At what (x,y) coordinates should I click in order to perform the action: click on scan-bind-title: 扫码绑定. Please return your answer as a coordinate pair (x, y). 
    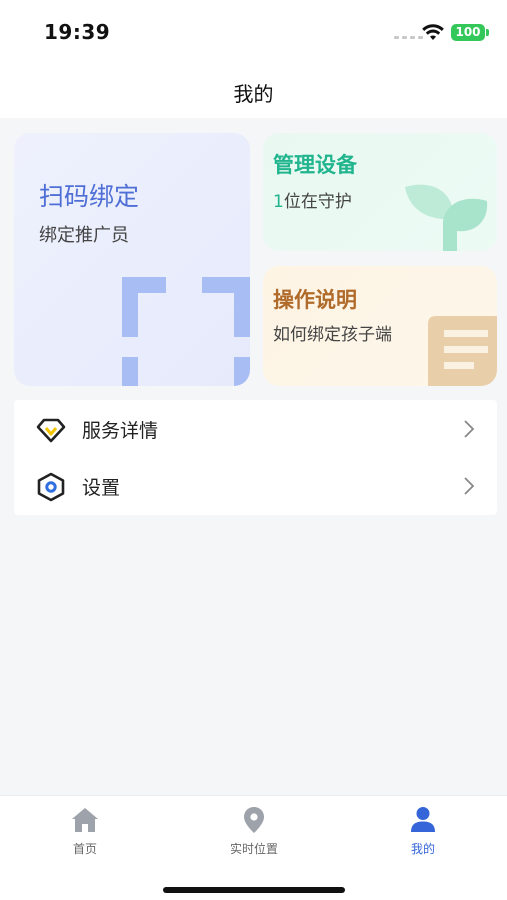
    Looking at the image, I should click on (89, 196).